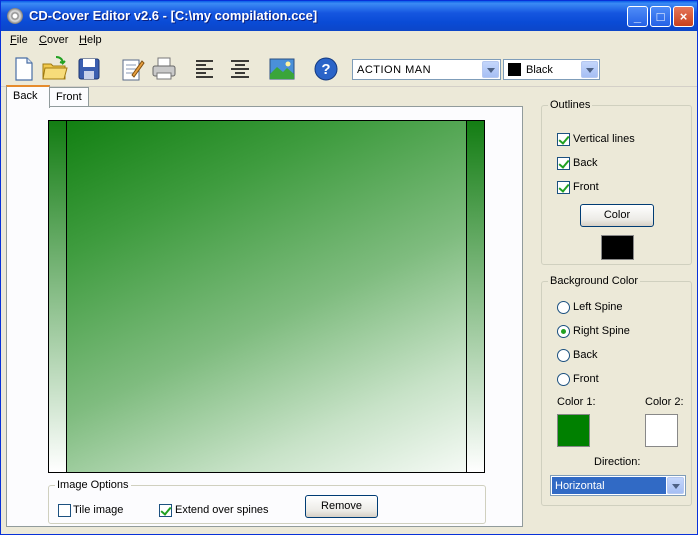 The height and width of the screenshot is (535, 698). I want to click on edit-notepad-icon, so click(132, 69).